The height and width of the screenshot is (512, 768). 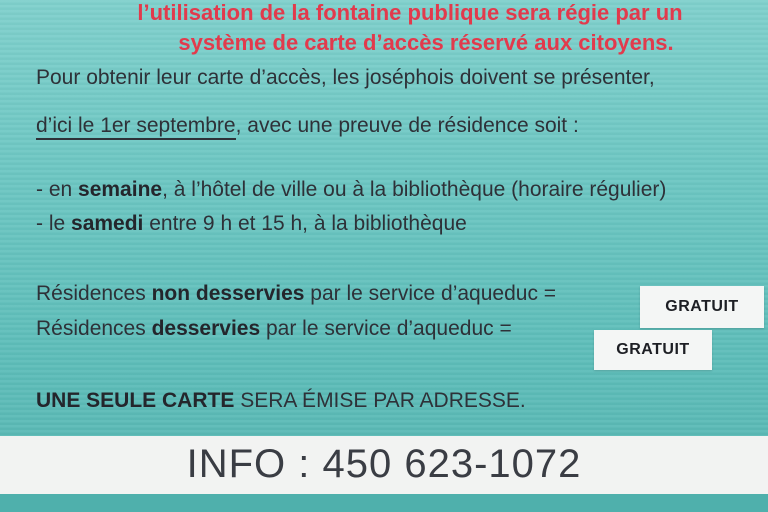 I want to click on fee-row-2-bold: desservies, so click(x=206, y=328).